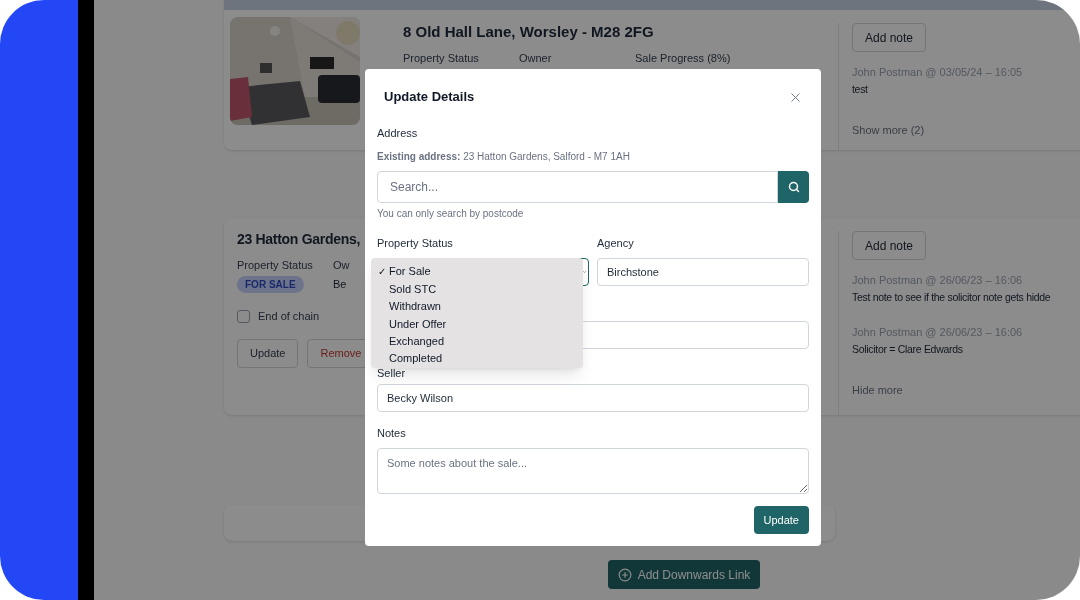 This screenshot has width=1080, height=600. What do you see at coordinates (684, 574) in the screenshot?
I see `add-downwards-link-button: Add Downwards Link` at bounding box center [684, 574].